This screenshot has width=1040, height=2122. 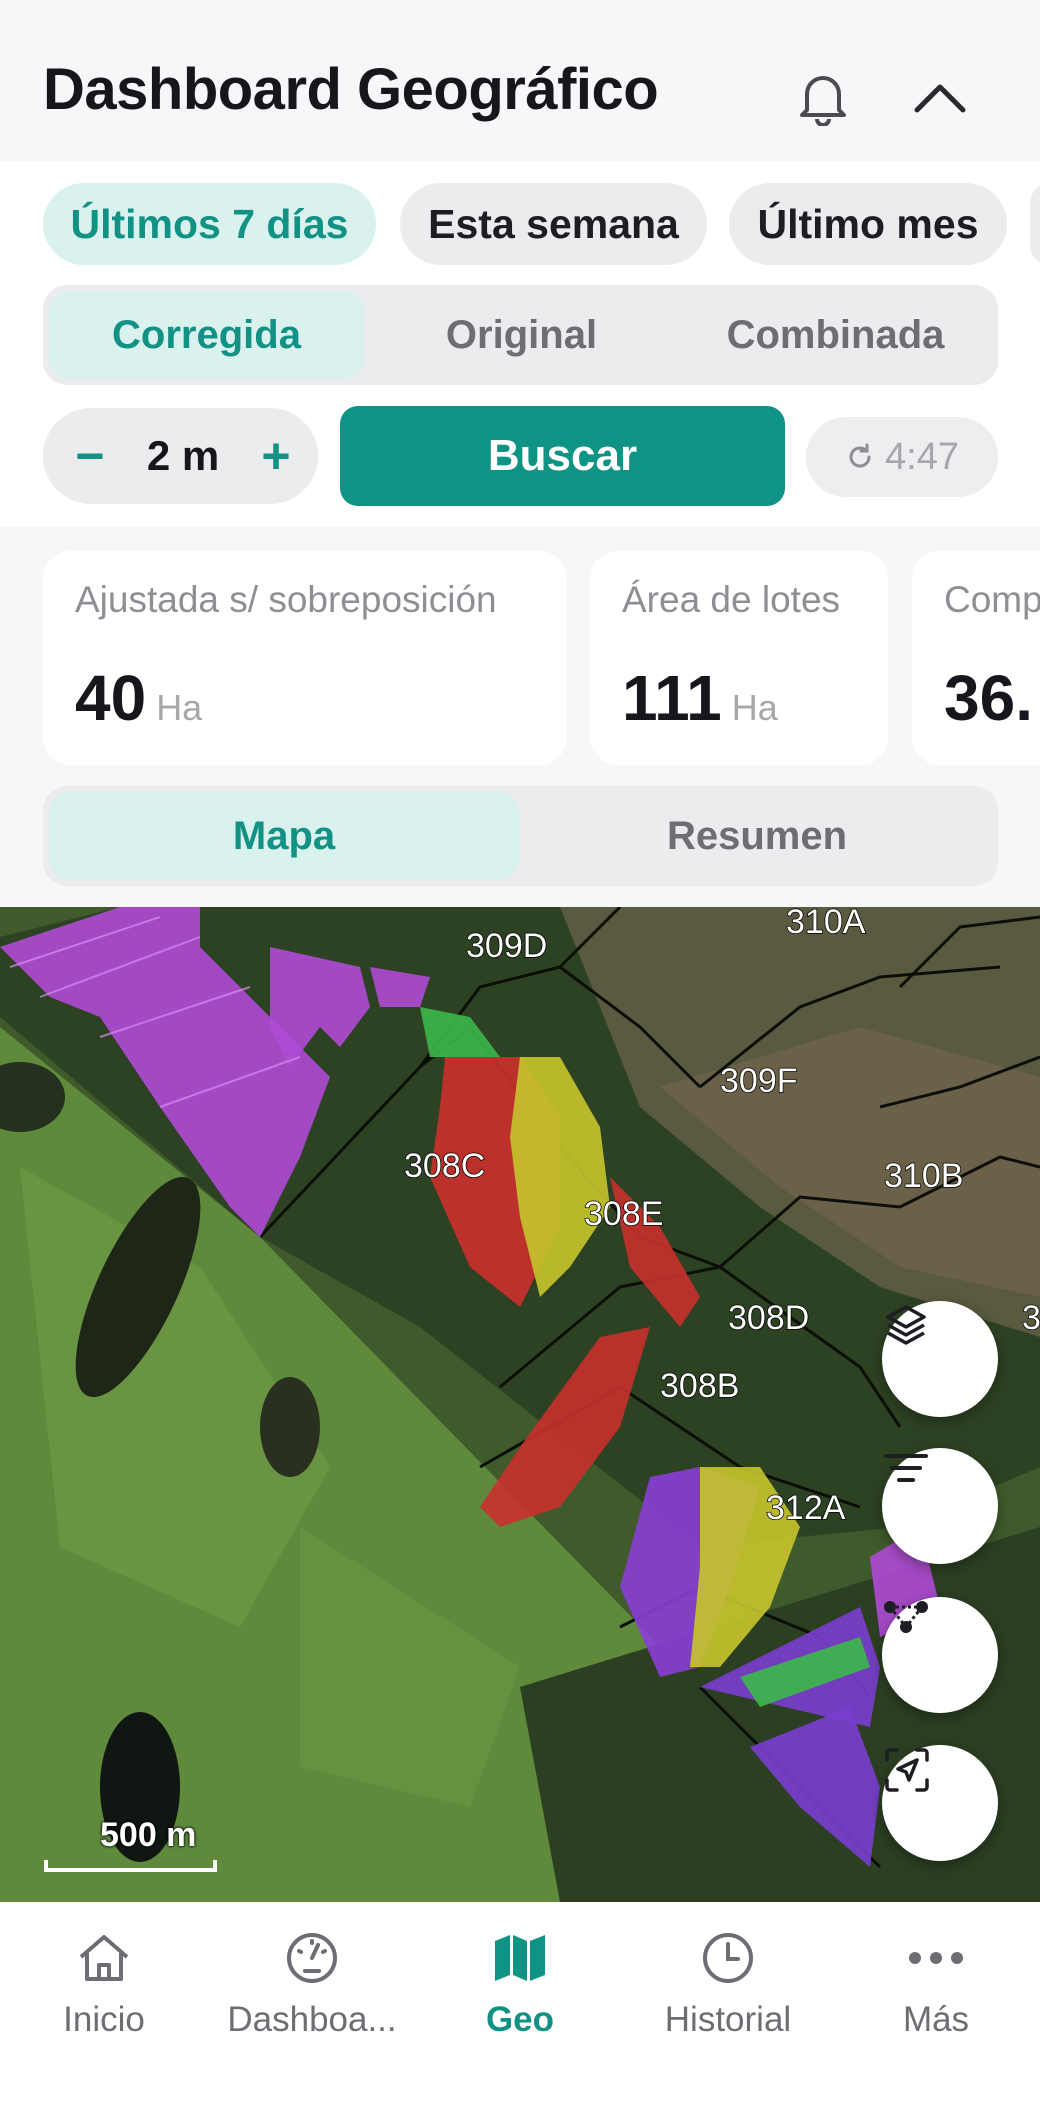 I want to click on distance-stepper: − 2 m +, so click(x=180, y=456).